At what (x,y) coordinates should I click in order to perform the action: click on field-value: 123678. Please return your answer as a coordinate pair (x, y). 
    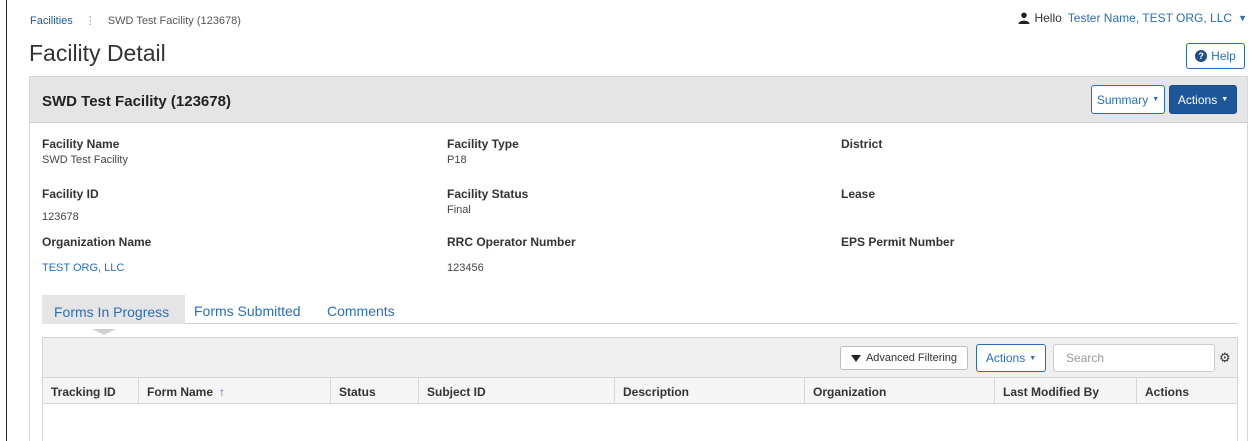
    Looking at the image, I should click on (60, 217).